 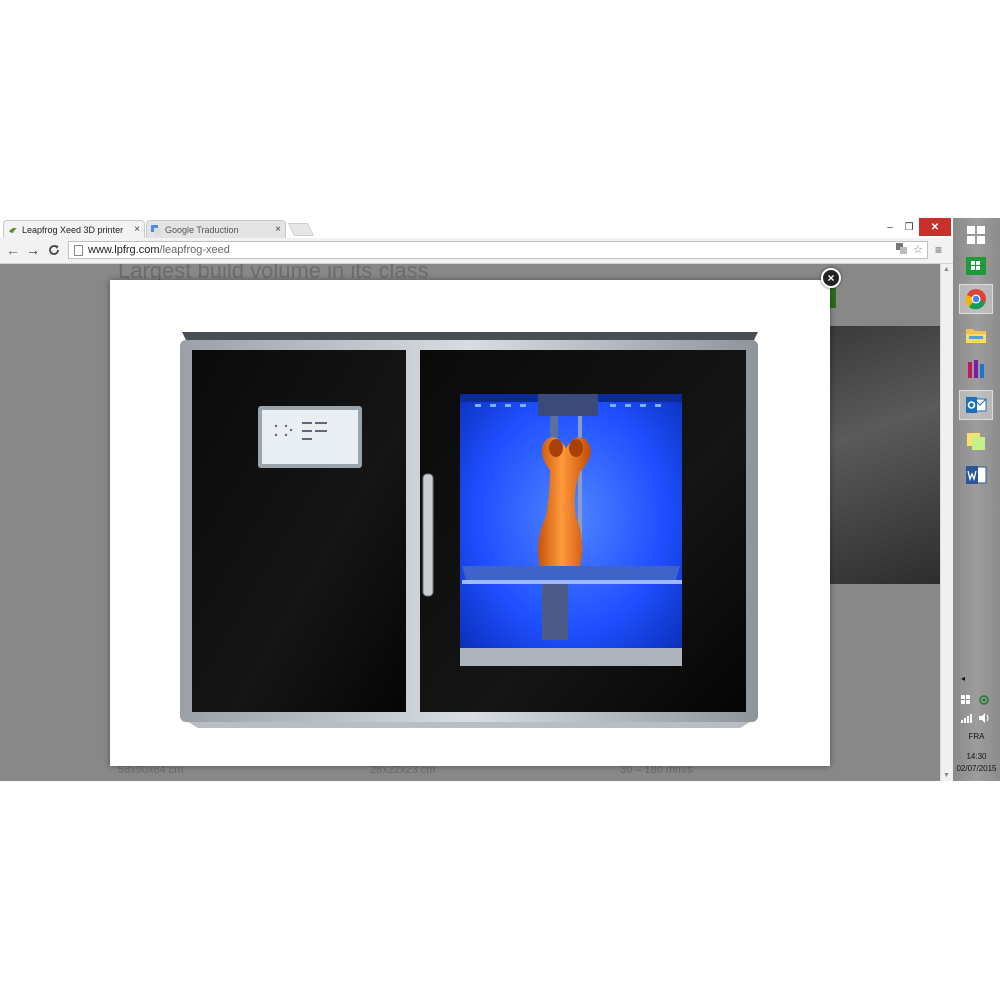 What do you see at coordinates (918, 250) in the screenshot?
I see `bookmark-star-icon: ☆` at bounding box center [918, 250].